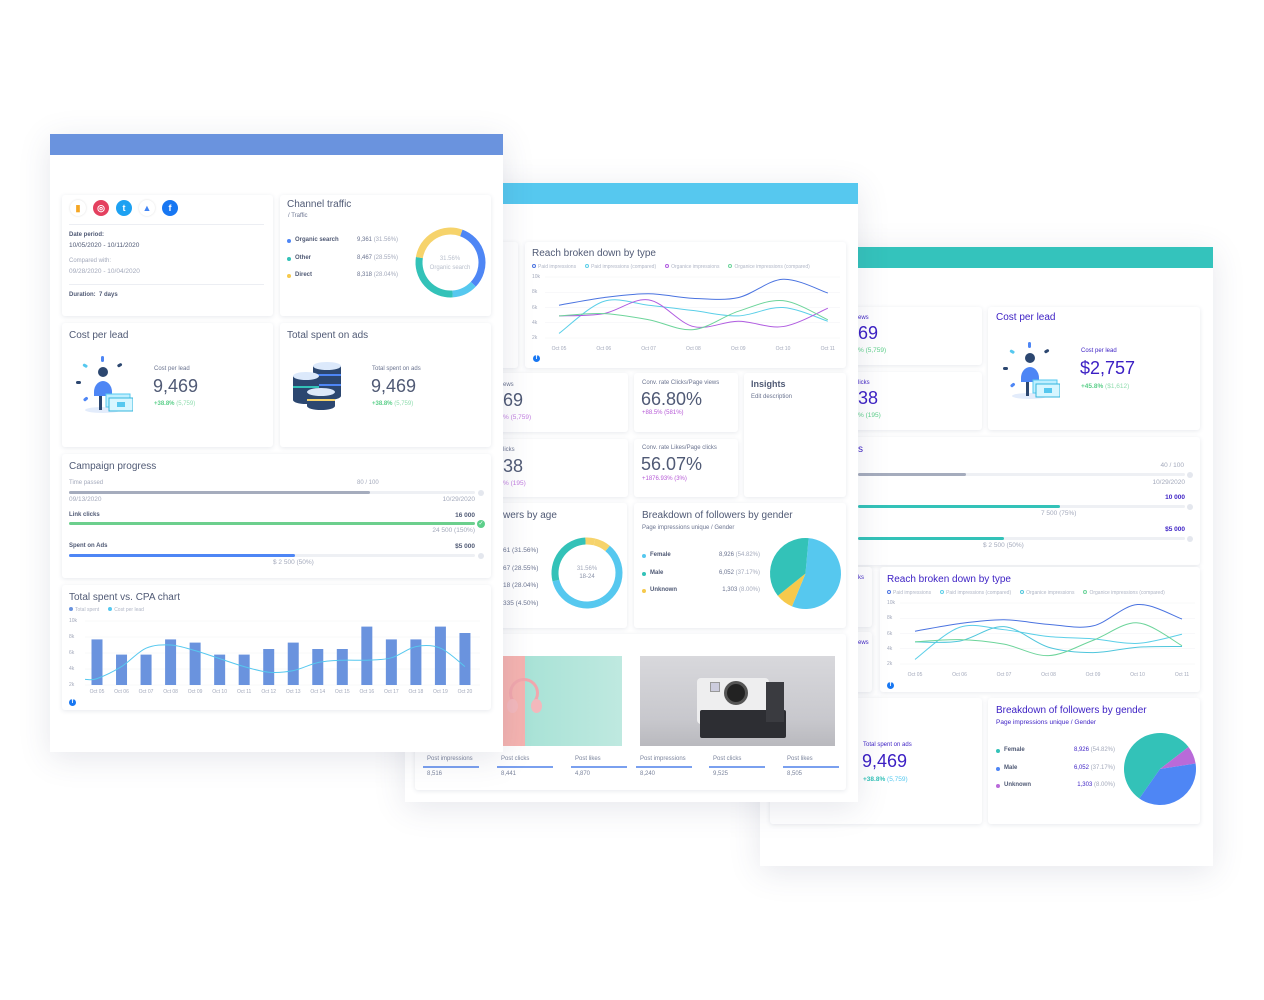 This screenshot has height=1000, width=1264. What do you see at coordinates (244, 692) in the screenshot?
I see `x-tick-label: Oct 11` at bounding box center [244, 692].